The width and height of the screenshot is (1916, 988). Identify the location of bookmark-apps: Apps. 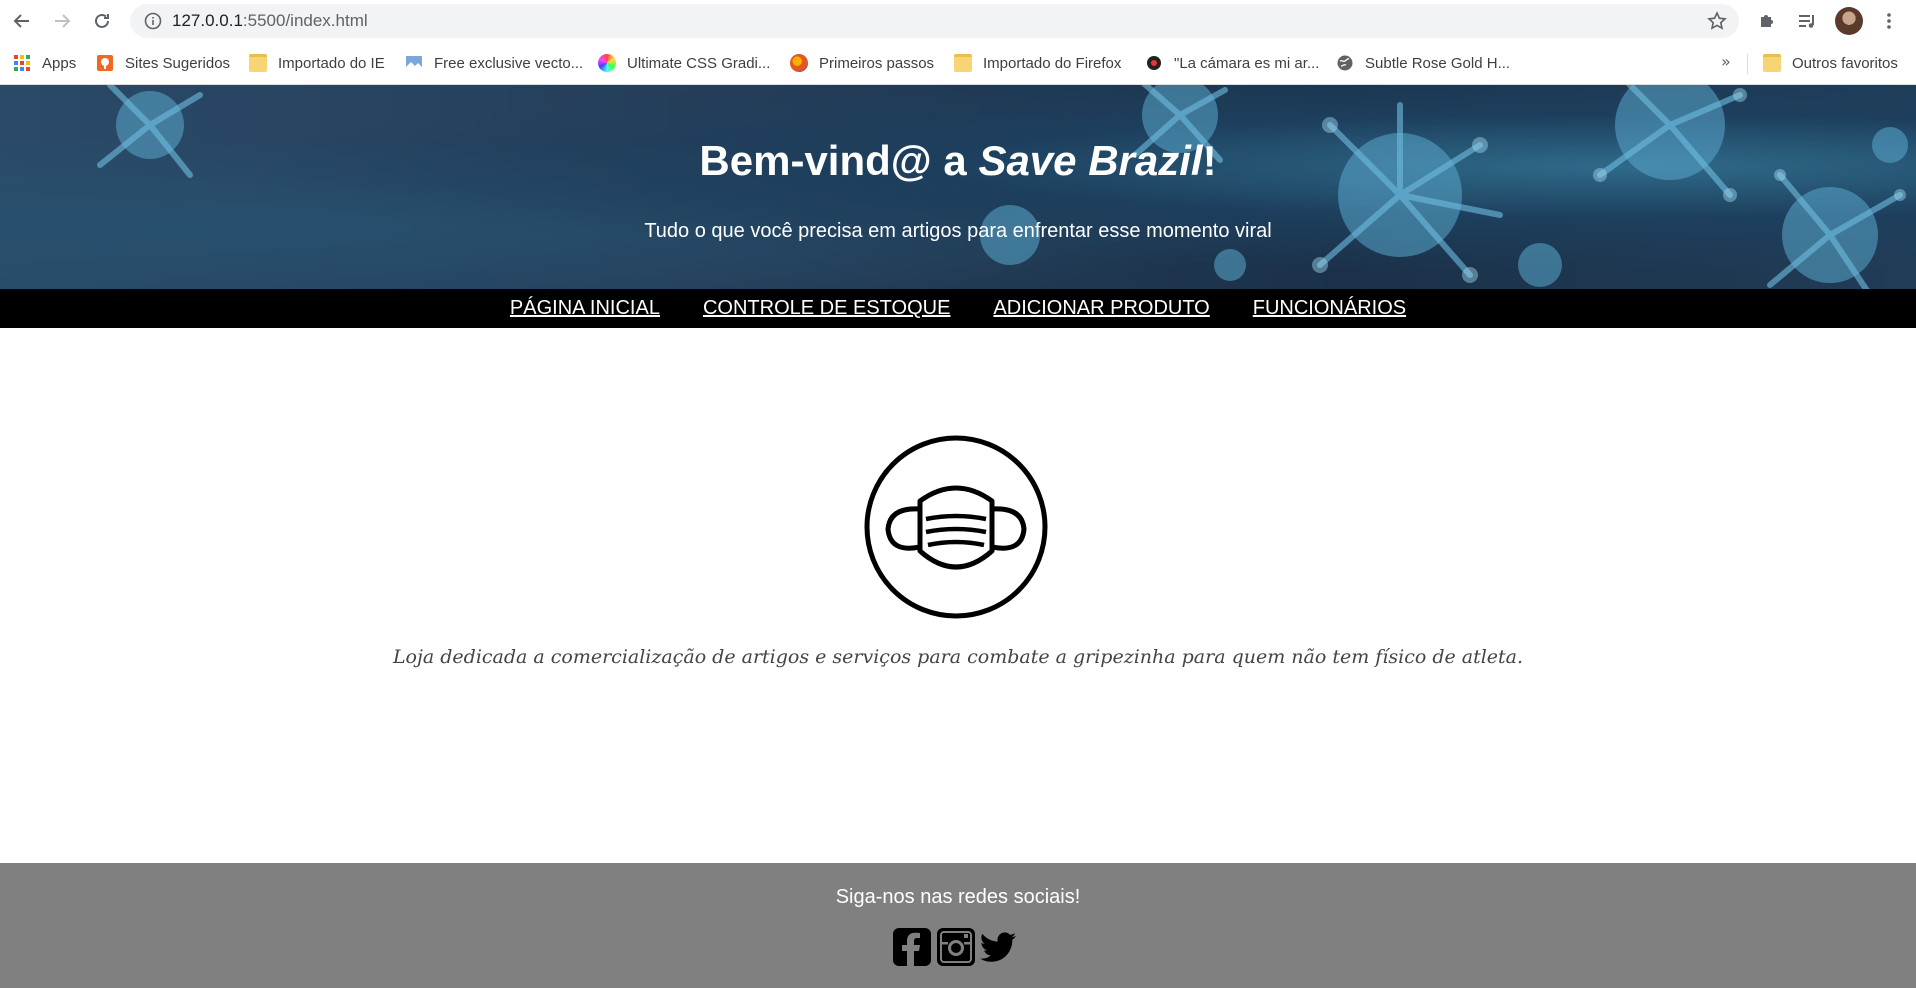
(44, 63).